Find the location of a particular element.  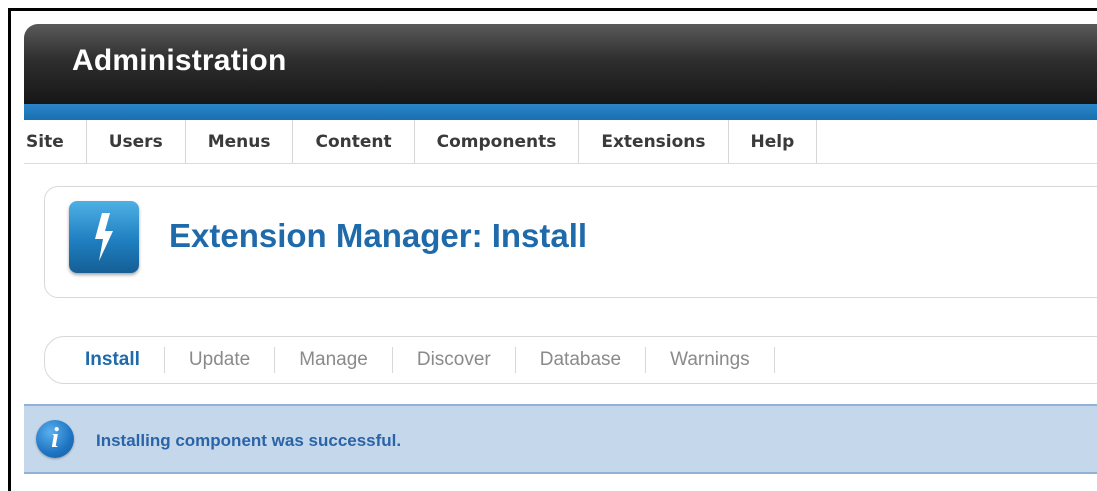

menu-item-users: Users is located at coordinates (136, 141).